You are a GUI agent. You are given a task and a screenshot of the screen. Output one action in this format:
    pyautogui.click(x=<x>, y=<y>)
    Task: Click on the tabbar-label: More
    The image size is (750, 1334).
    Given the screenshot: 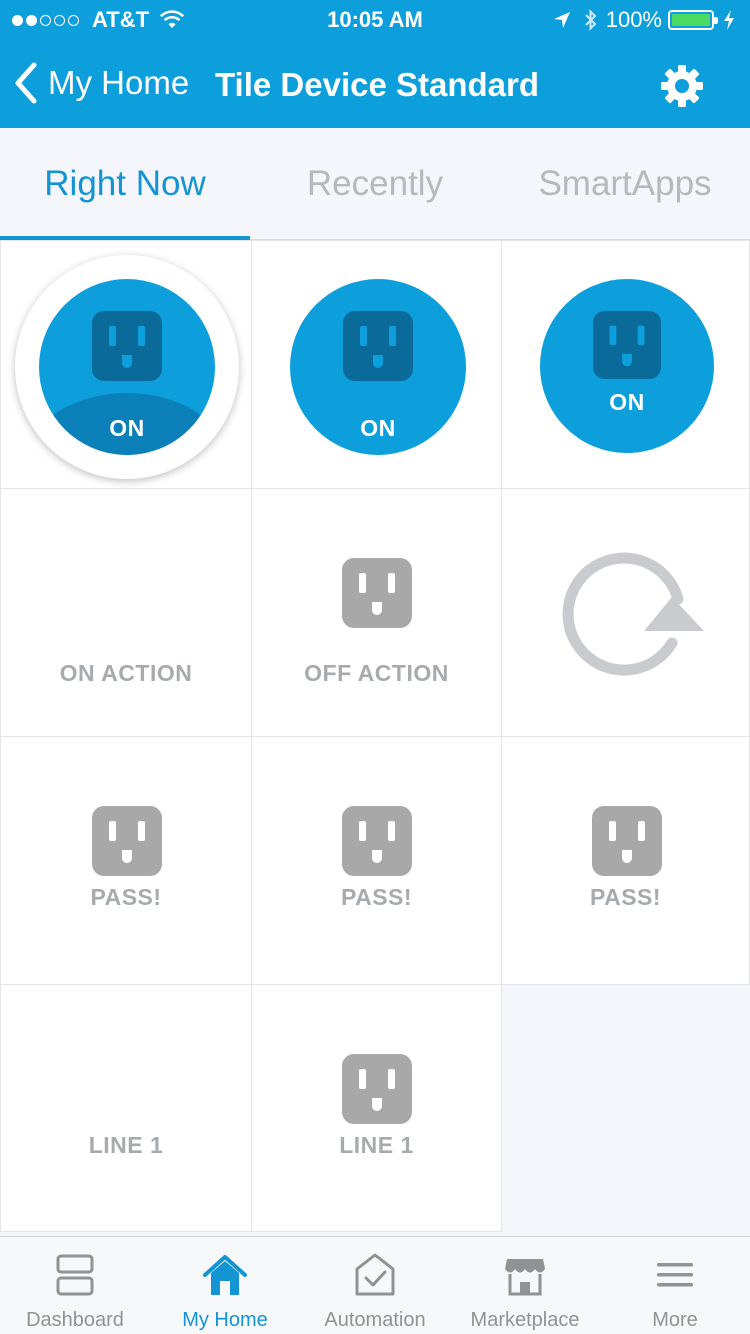 What is the action you would take?
    pyautogui.click(x=675, y=1320)
    